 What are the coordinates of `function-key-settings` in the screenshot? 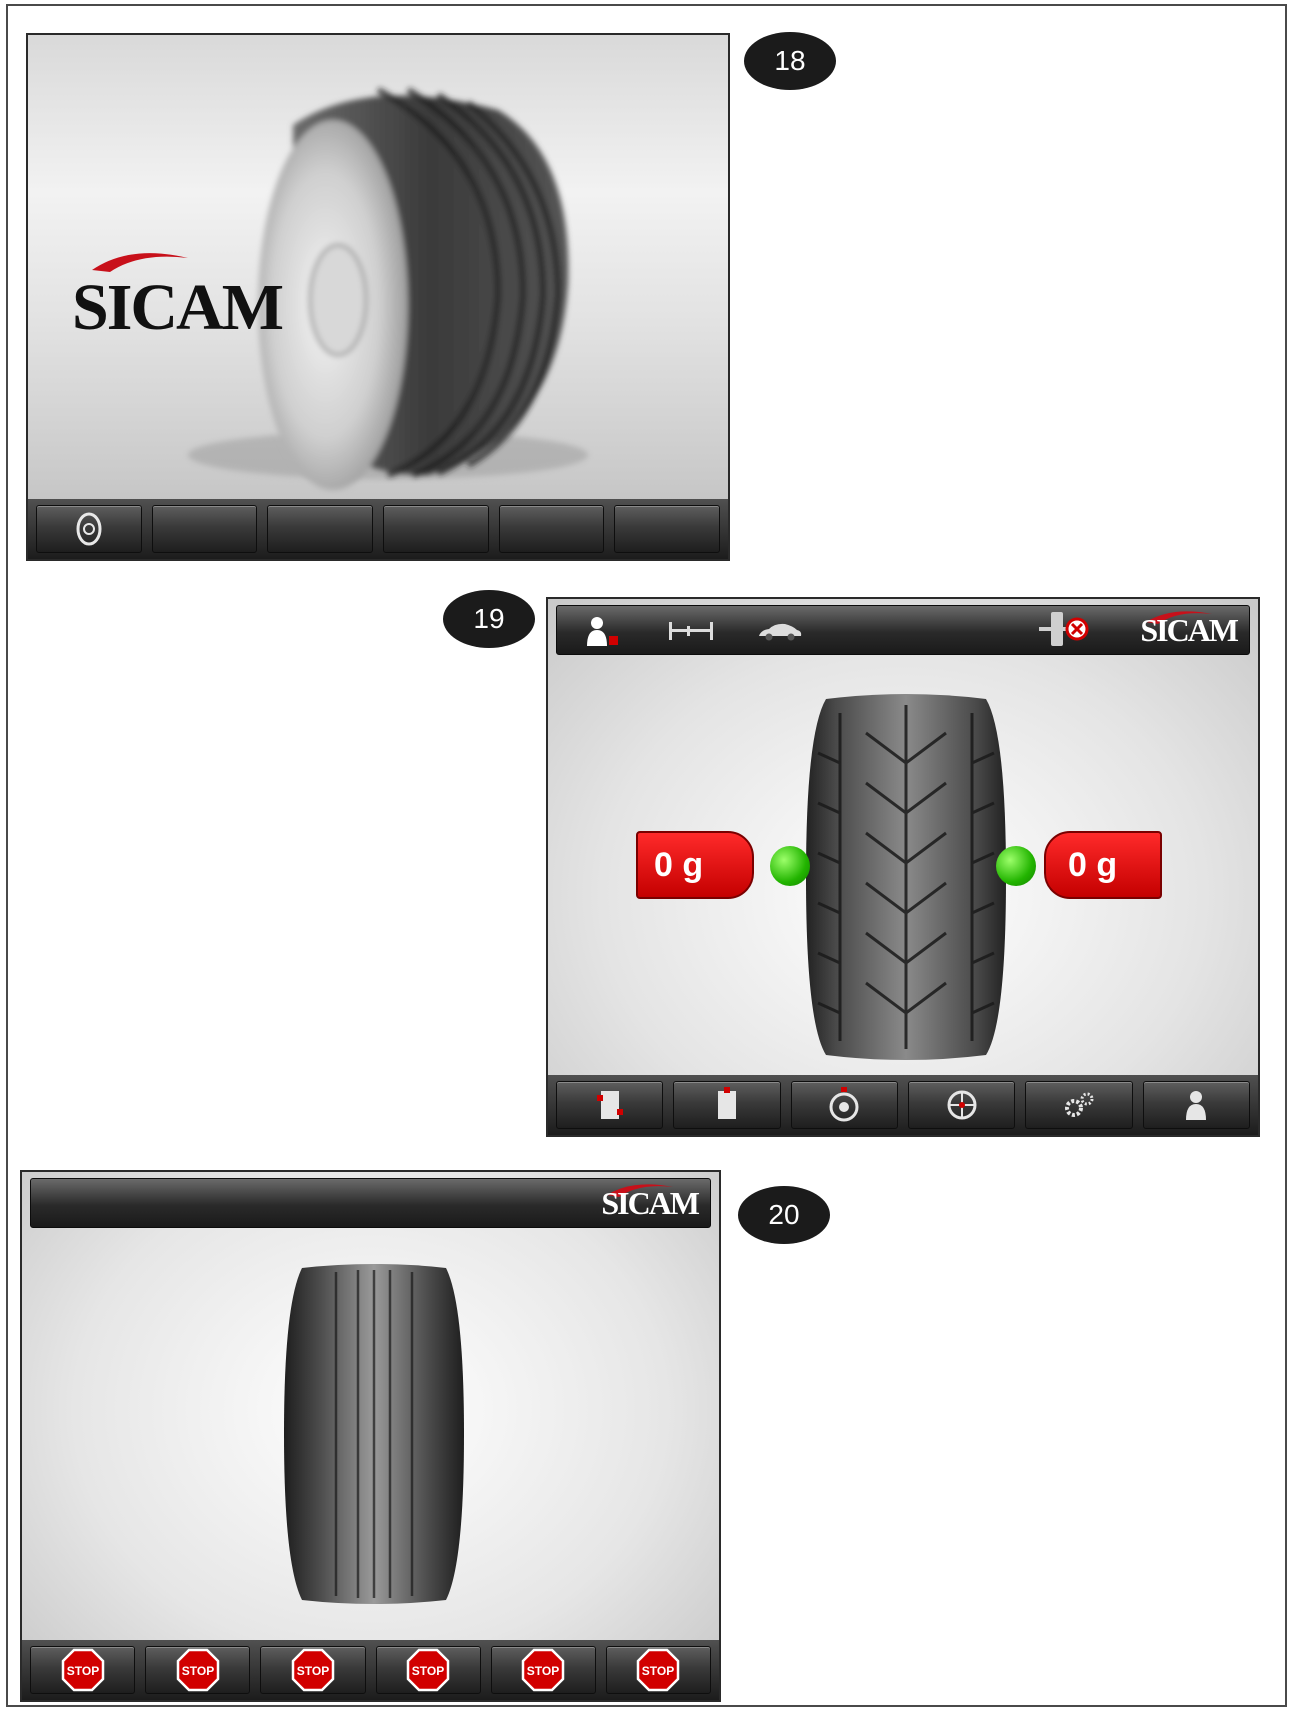 It's located at (1079, 1105).